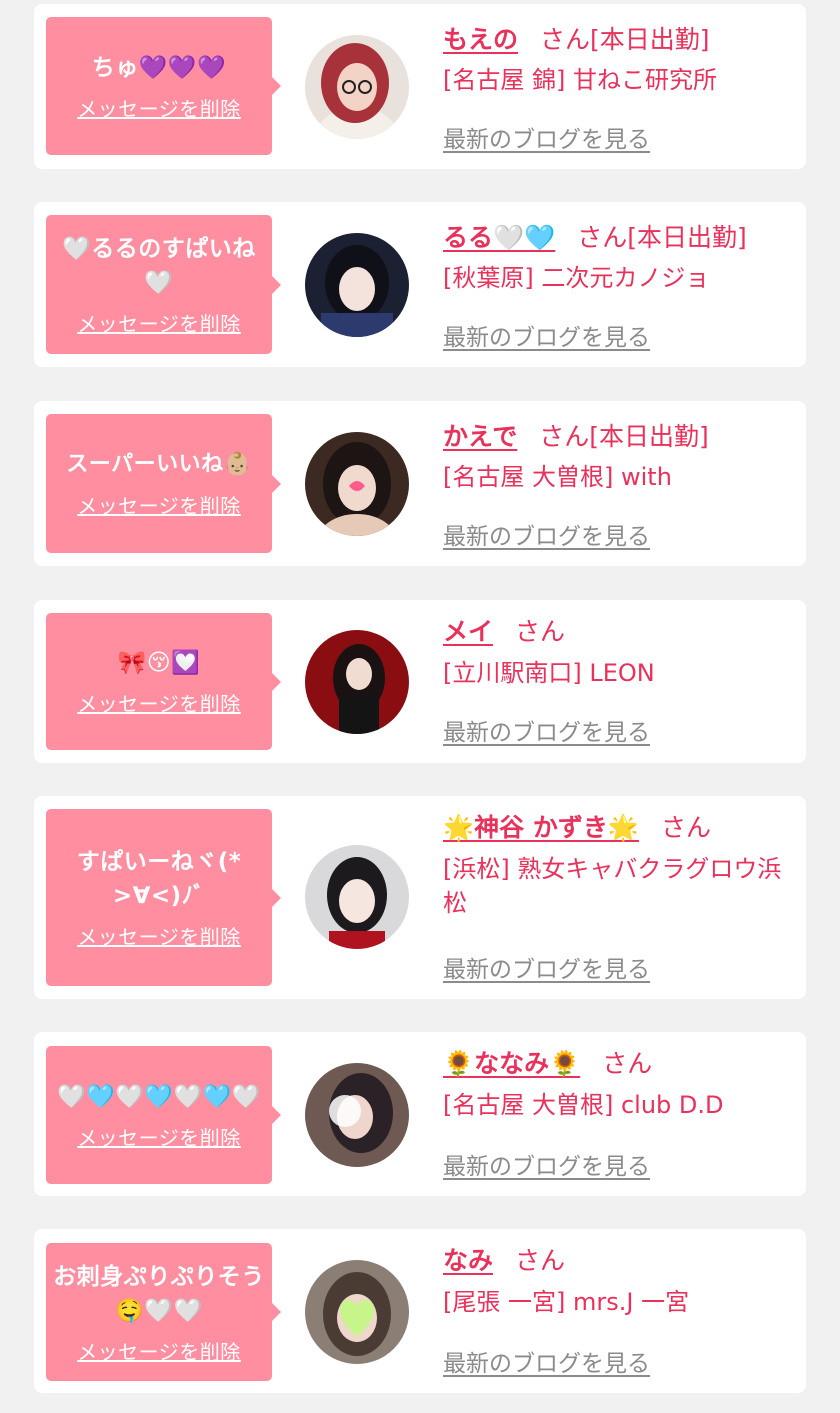 Image resolution: width=840 pixels, height=1413 pixels. What do you see at coordinates (163, 483) in the screenshot?
I see `message-bubble: スーパーいいね👶🏼 メッセージを削除` at bounding box center [163, 483].